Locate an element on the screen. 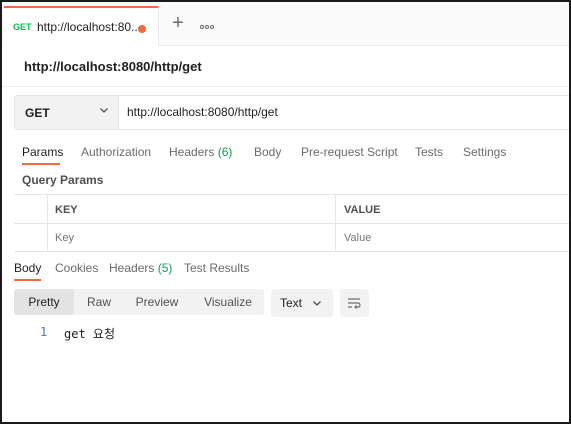 Image resolution: width=571 pixels, height=424 pixels. divider is located at coordinates (285, 86).